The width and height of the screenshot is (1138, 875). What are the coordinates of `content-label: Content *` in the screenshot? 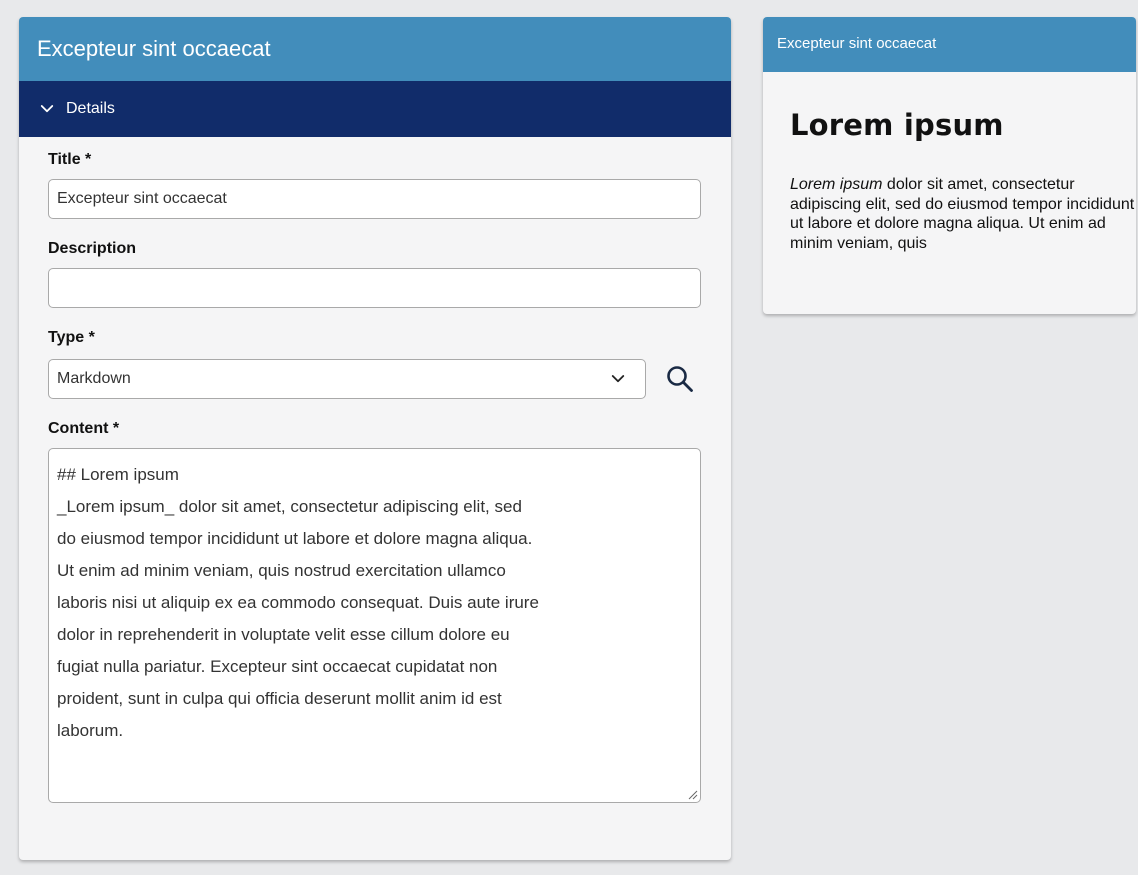 It's located at (84, 428).